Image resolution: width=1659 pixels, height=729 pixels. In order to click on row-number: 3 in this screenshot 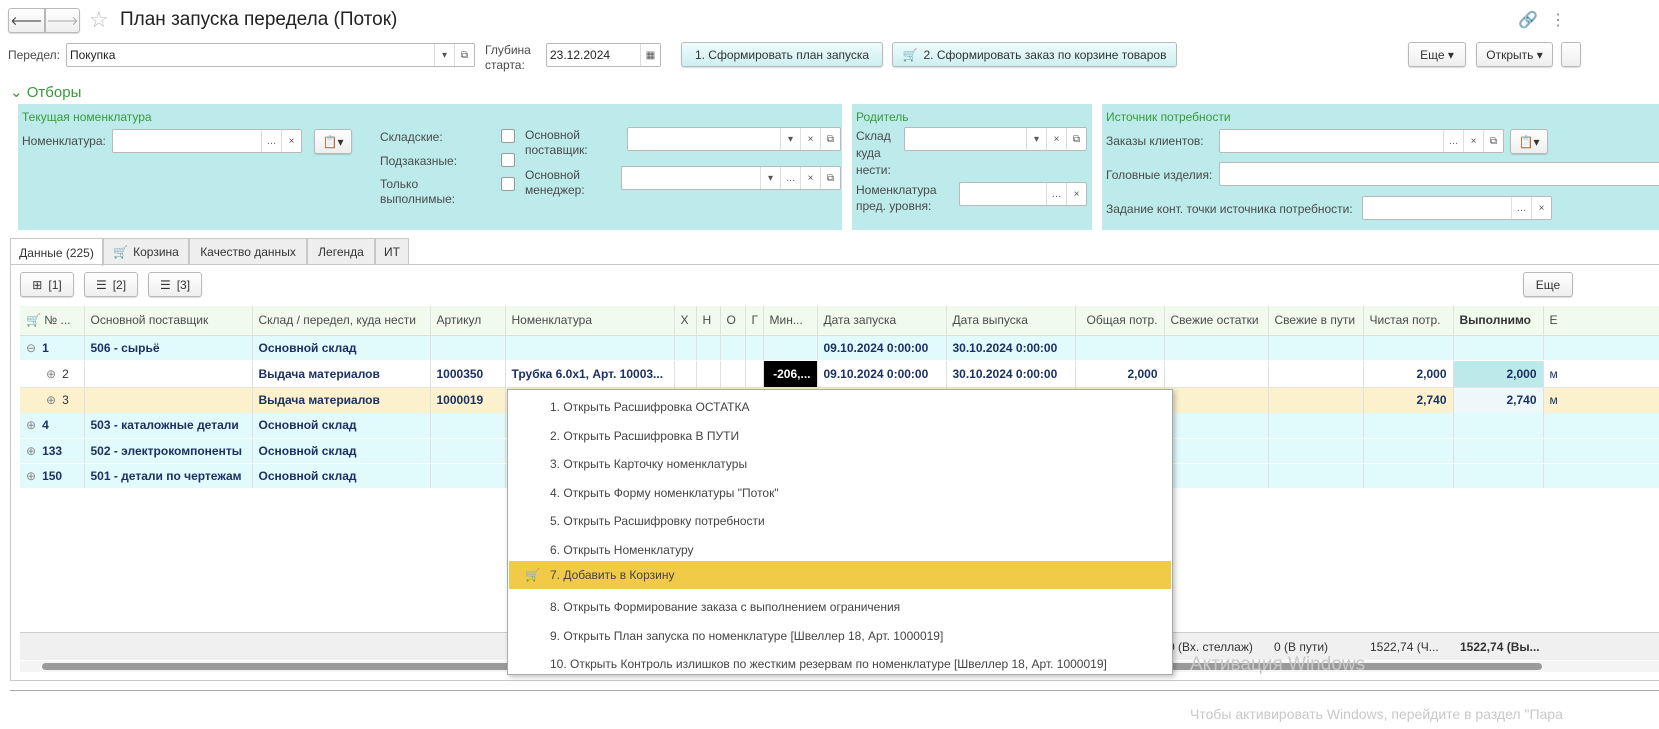, I will do `click(65, 400)`.